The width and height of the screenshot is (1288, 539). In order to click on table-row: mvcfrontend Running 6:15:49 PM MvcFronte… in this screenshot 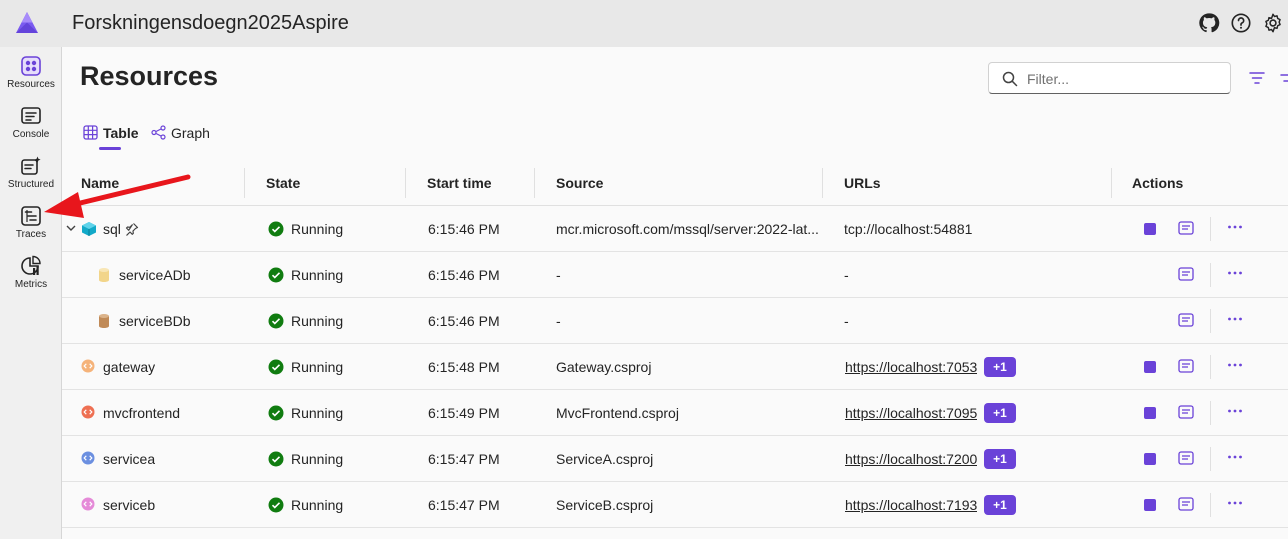, I will do `click(675, 413)`.